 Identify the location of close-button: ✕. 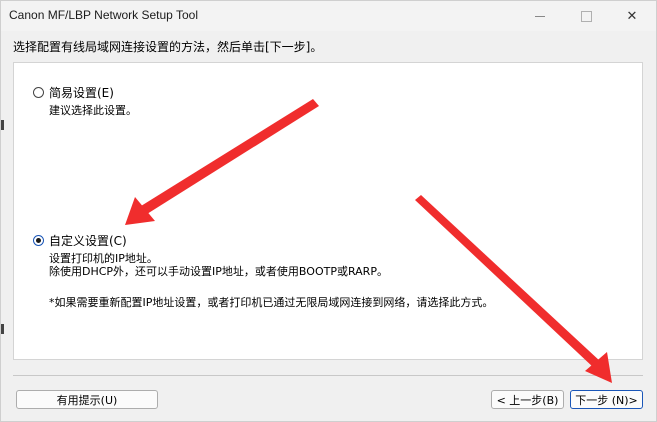
(632, 16).